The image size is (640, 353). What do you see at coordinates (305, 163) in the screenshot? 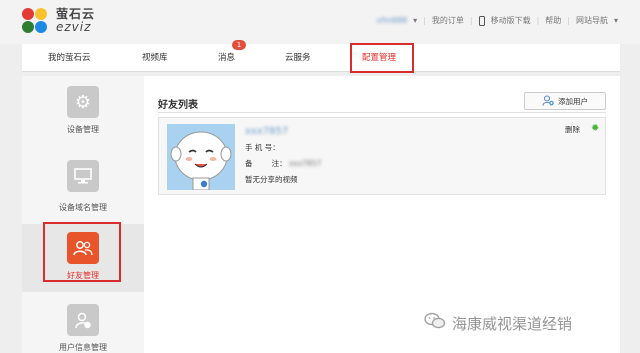
I see `note-value: xxx7857` at bounding box center [305, 163].